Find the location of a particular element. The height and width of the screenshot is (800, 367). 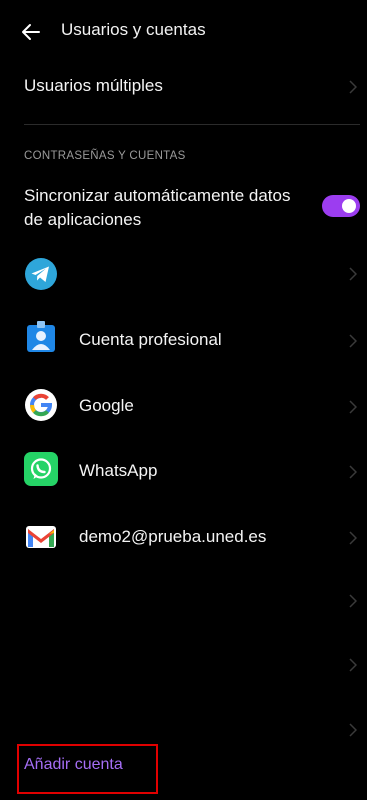

back-arrow-icon is located at coordinates (31, 32).